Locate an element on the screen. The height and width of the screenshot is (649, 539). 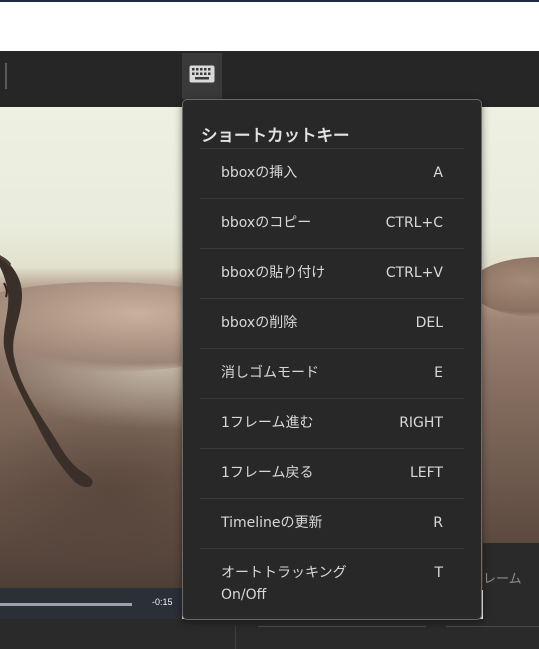
shortcut-key: CTRL+C is located at coordinates (414, 223).